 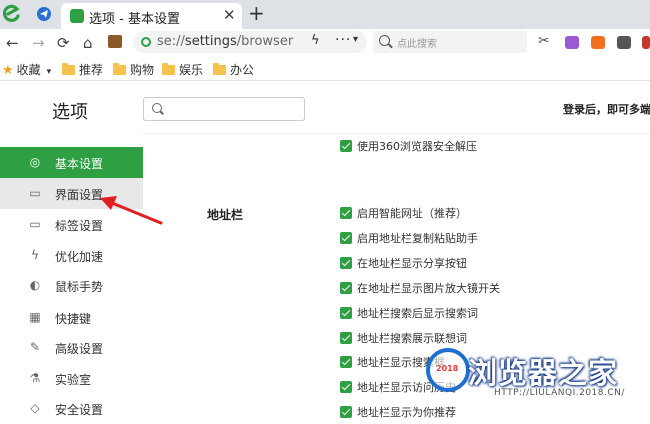 What do you see at coordinates (448, 370) in the screenshot?
I see `watermark-logo-icon: 2018` at bounding box center [448, 370].